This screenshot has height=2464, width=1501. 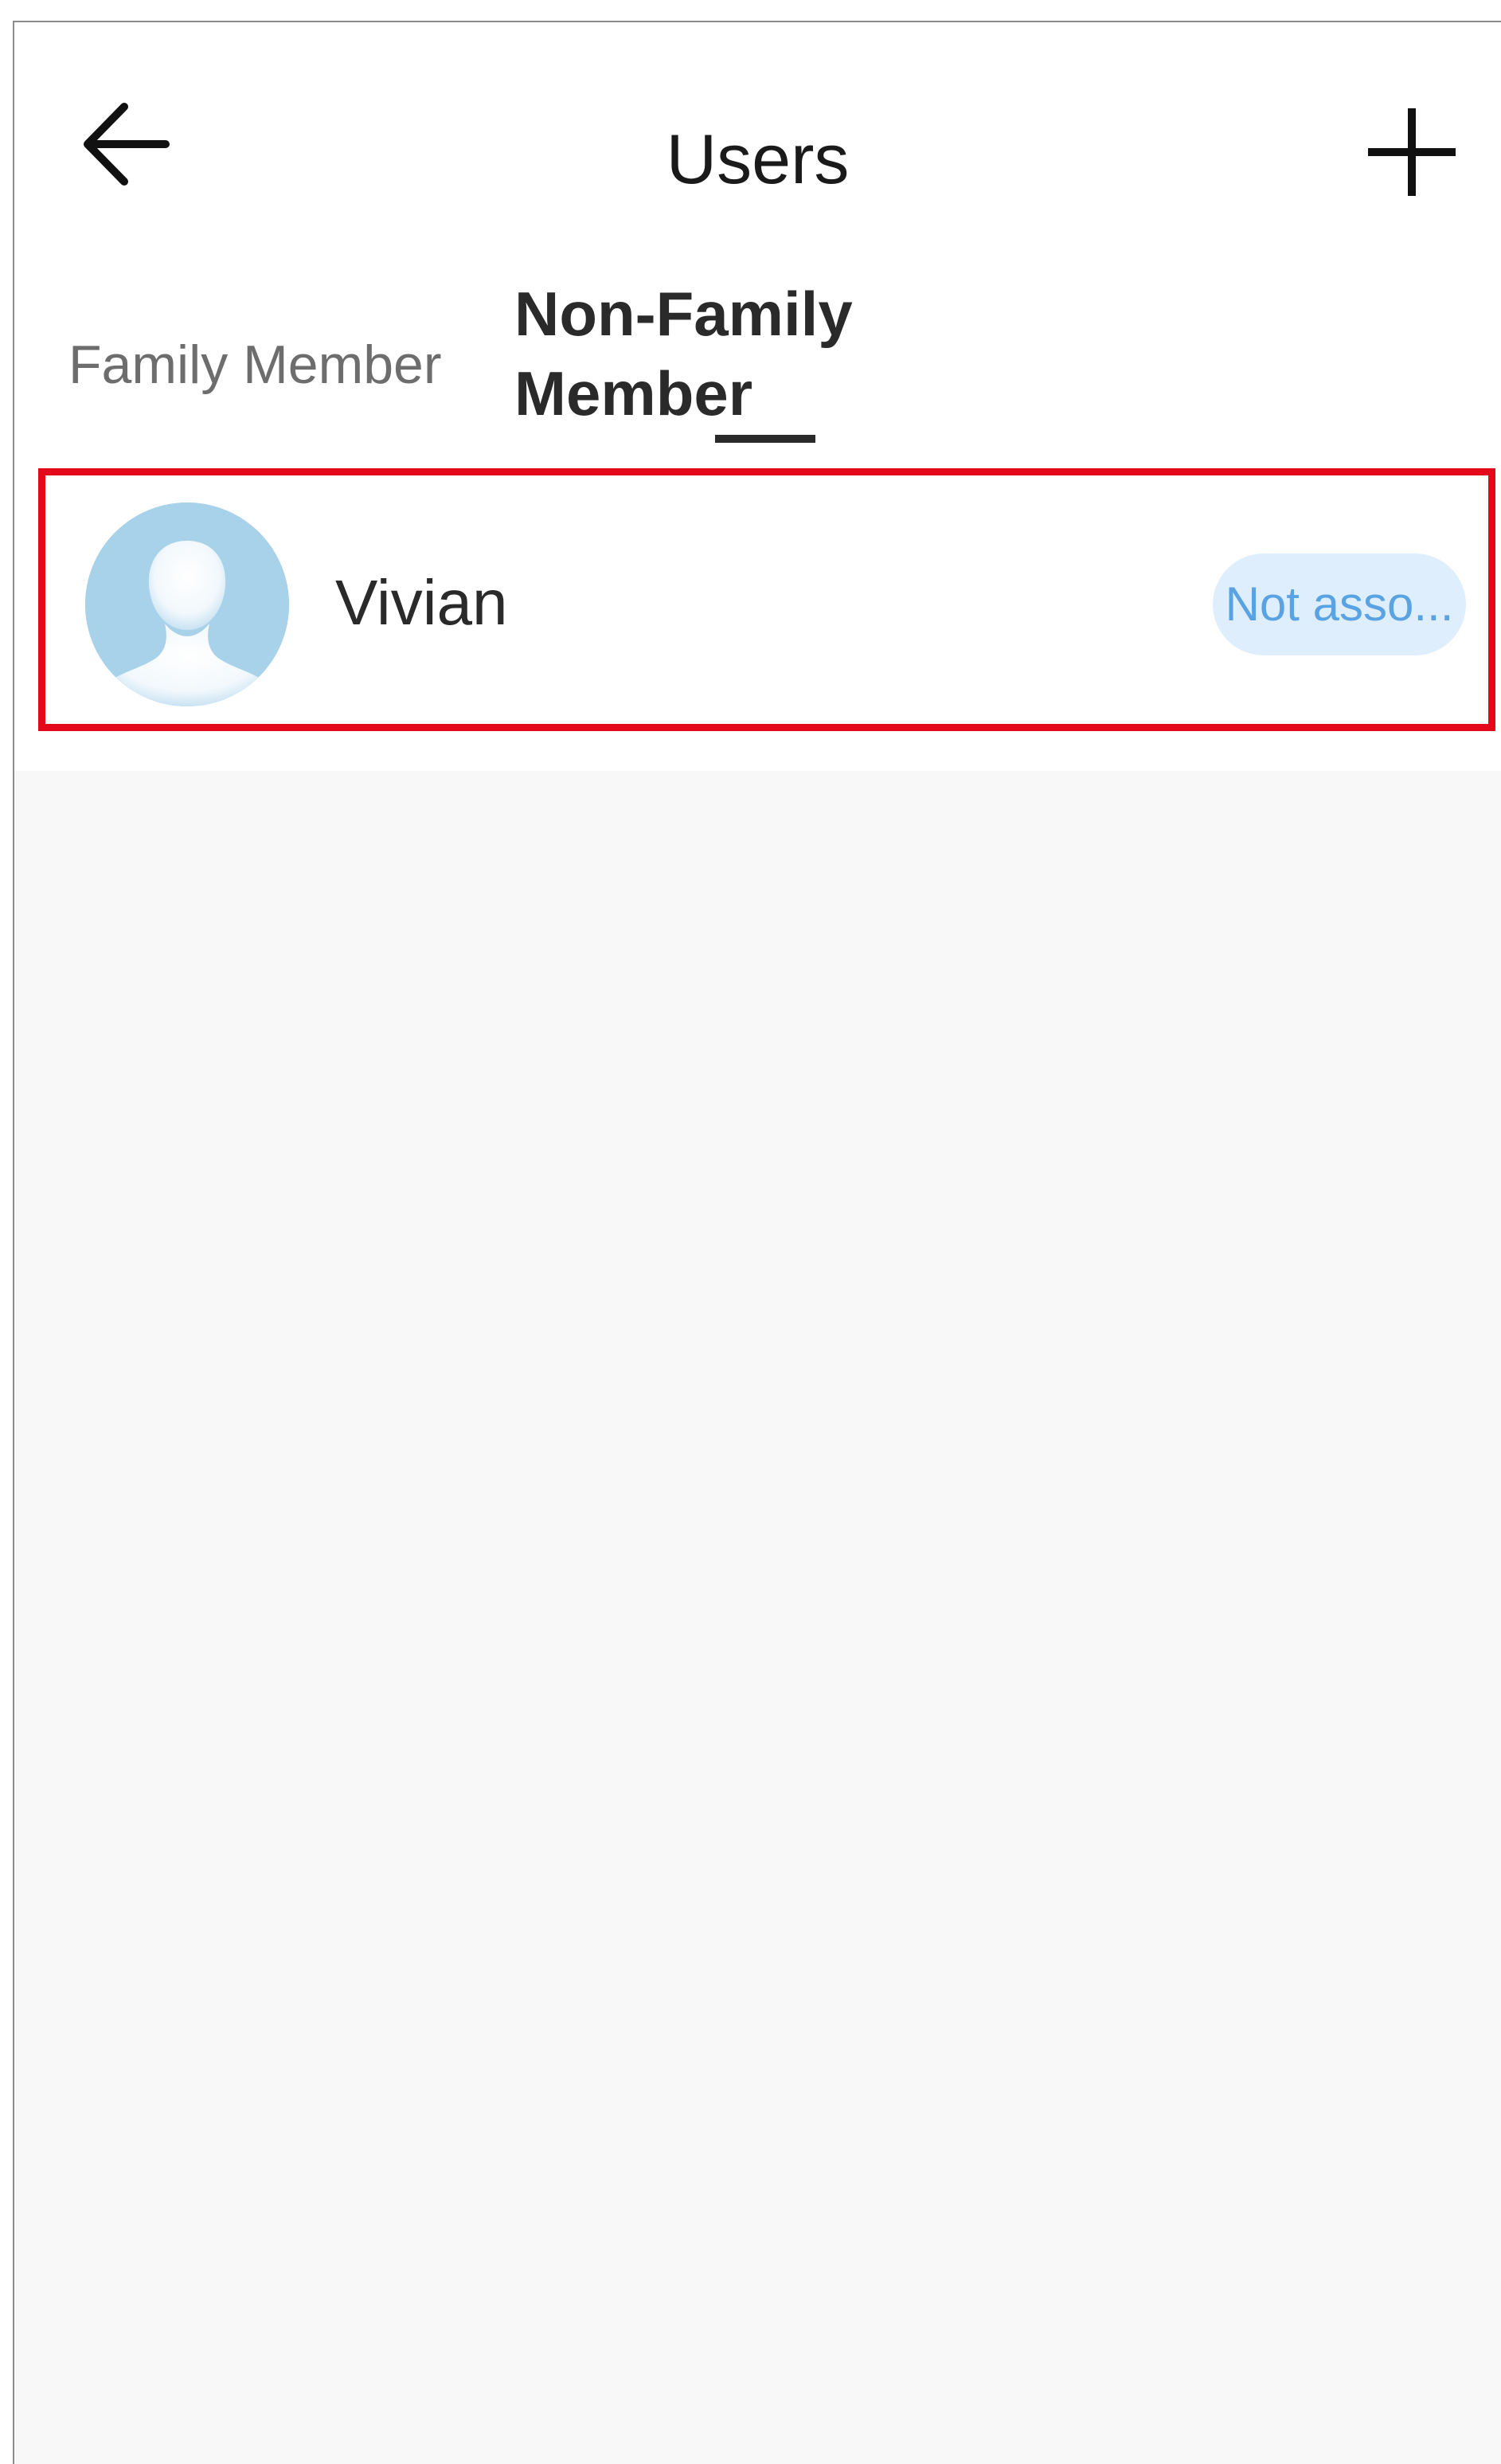 What do you see at coordinates (765, 439) in the screenshot?
I see `active-tab-indicator` at bounding box center [765, 439].